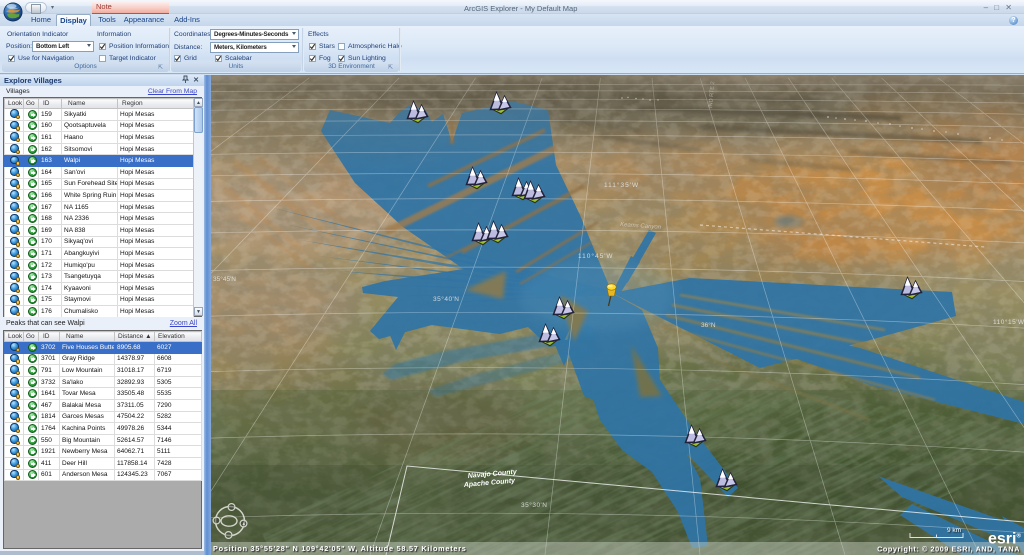  What do you see at coordinates (446, 299) in the screenshot?
I see `svg-text: 35°40'N` at bounding box center [446, 299].